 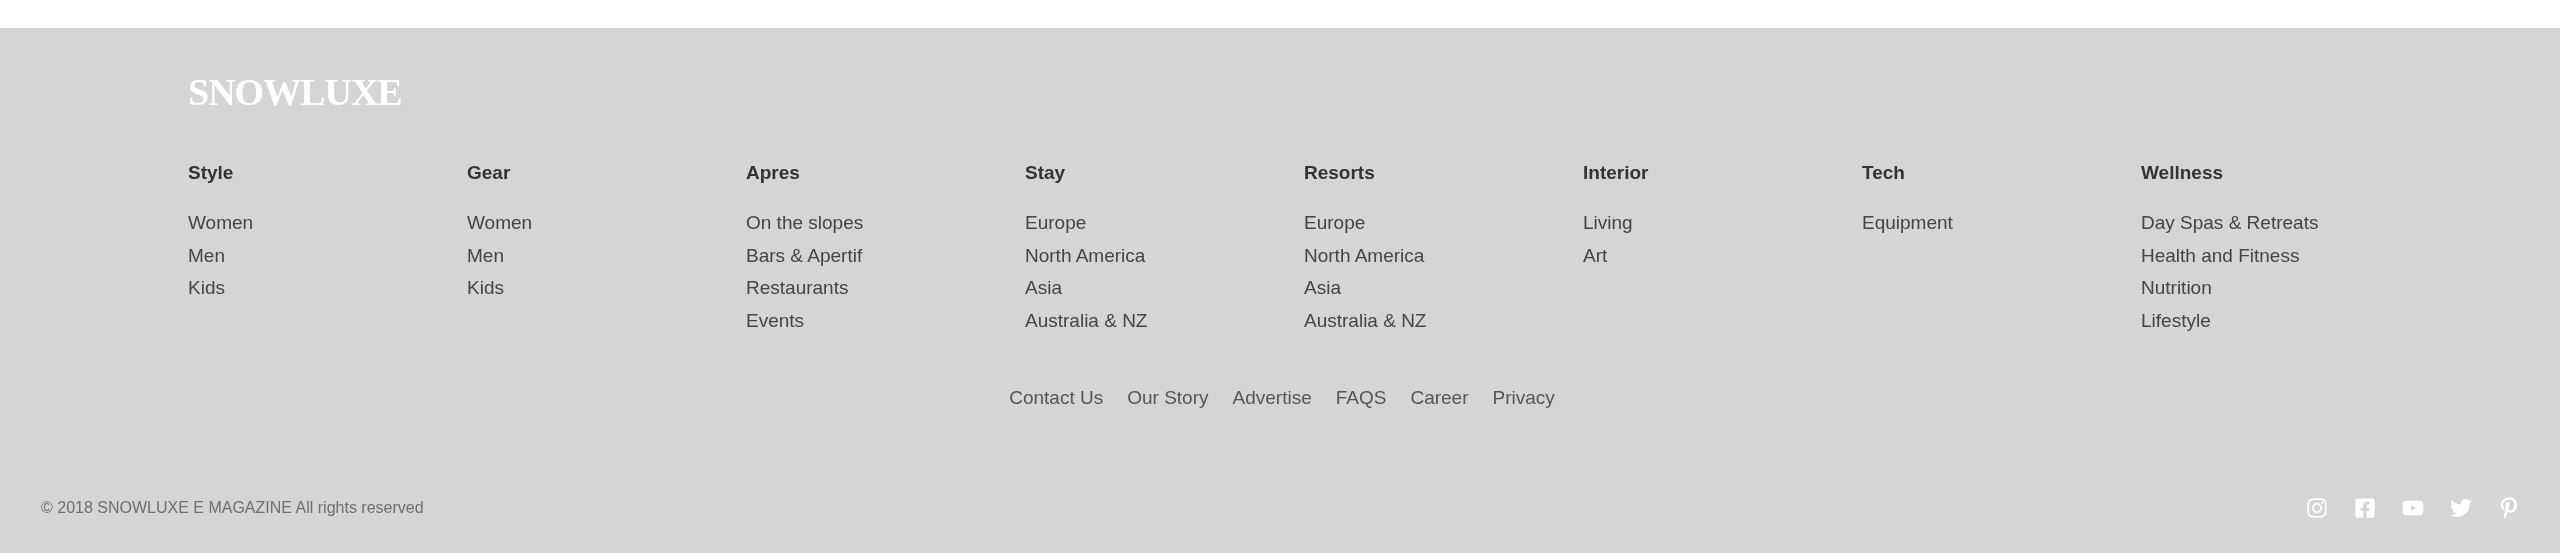 I want to click on twitter-icon, so click(x=2461, y=507).